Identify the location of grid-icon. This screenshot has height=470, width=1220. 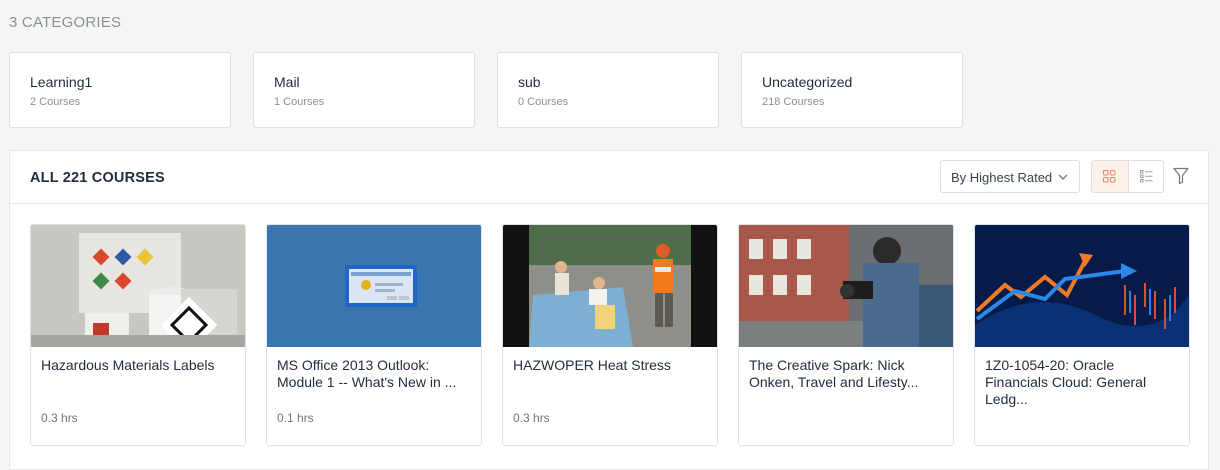
(1109, 176).